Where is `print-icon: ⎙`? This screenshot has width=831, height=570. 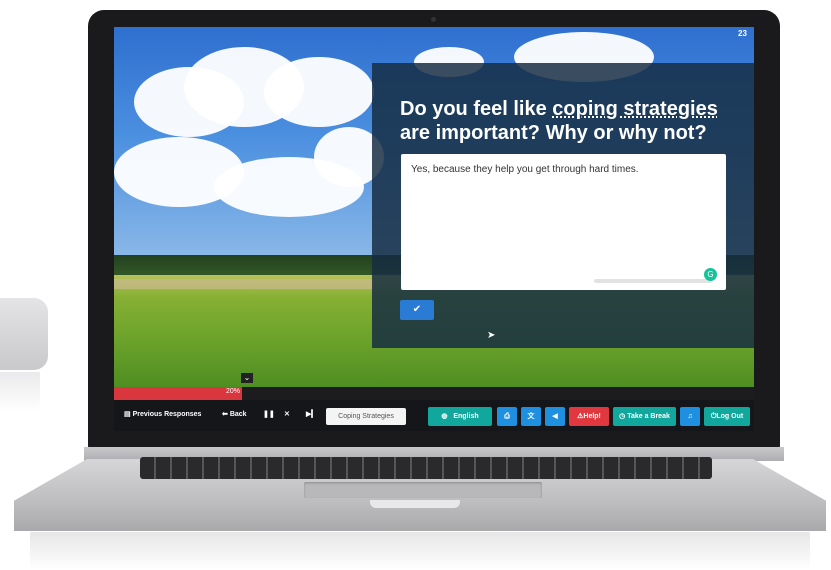 print-icon: ⎙ is located at coordinates (507, 416).